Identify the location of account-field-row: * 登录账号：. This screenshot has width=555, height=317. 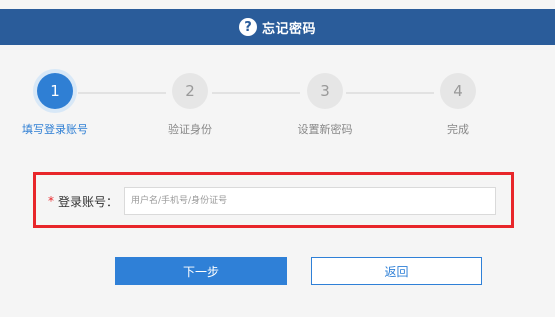
(272, 201).